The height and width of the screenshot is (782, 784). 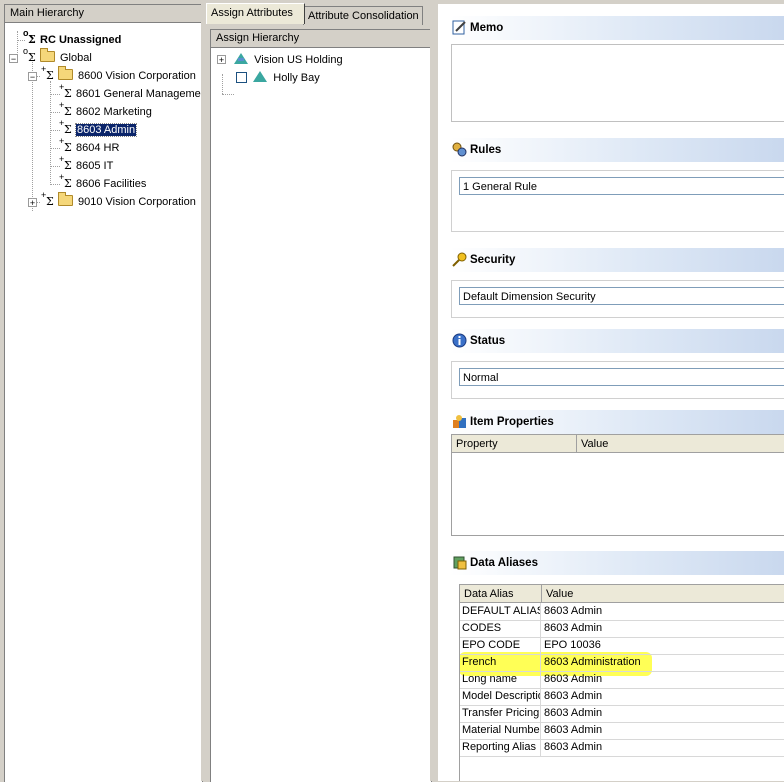 I want to click on alias-row: CODES 8603 Admin, so click(x=622, y=629).